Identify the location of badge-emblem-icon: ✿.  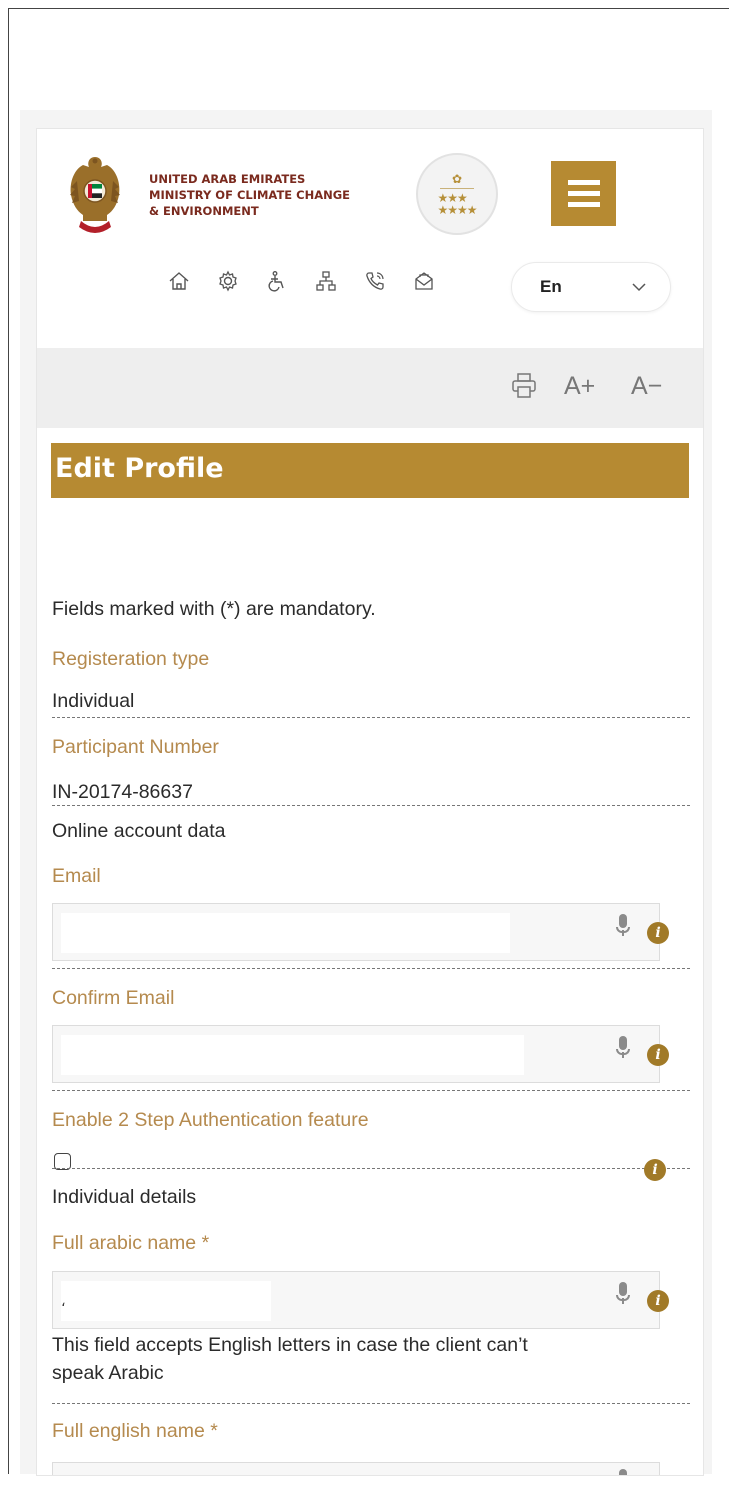
(457, 178).